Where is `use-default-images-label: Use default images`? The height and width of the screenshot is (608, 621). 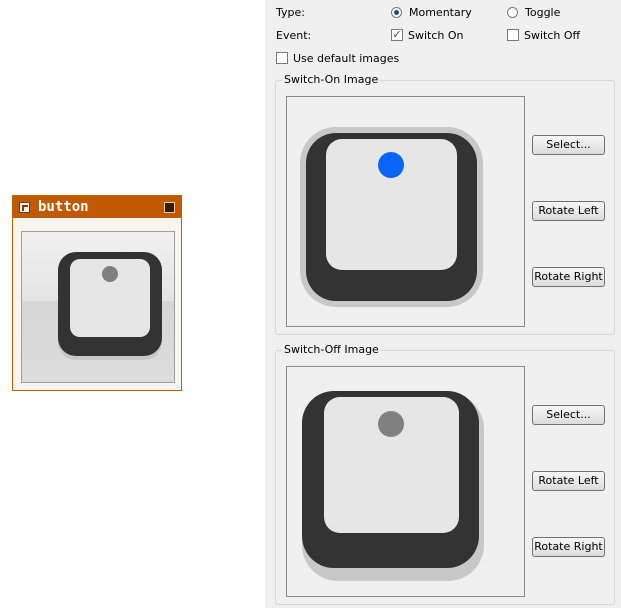
use-default-images-label: Use default images is located at coordinates (346, 59).